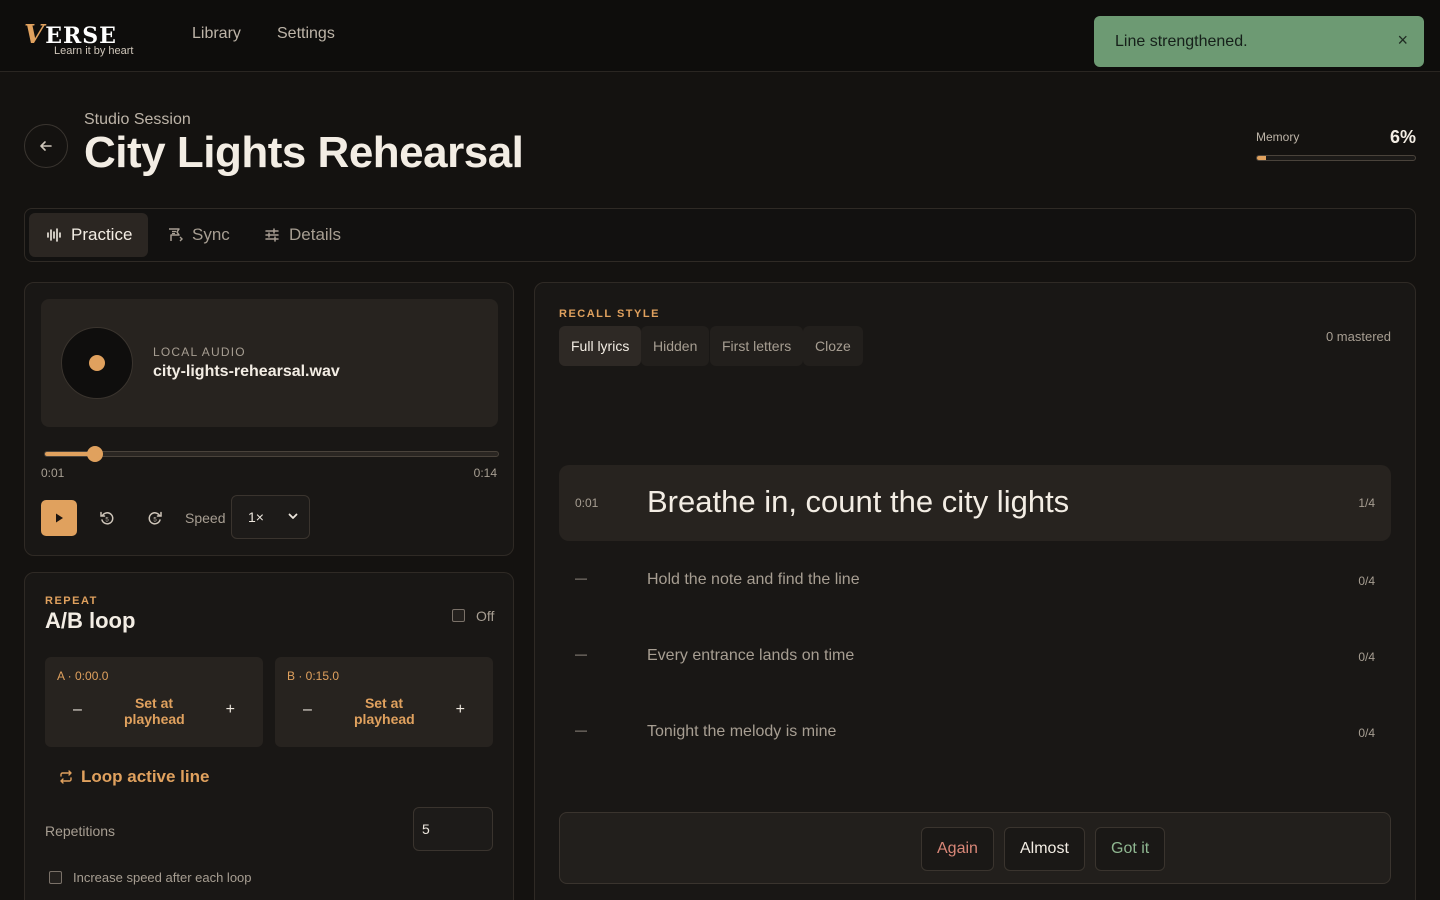 The height and width of the screenshot is (900, 1440). What do you see at coordinates (751, 655) in the screenshot?
I see `line-text: Every entrance lands on time` at bounding box center [751, 655].